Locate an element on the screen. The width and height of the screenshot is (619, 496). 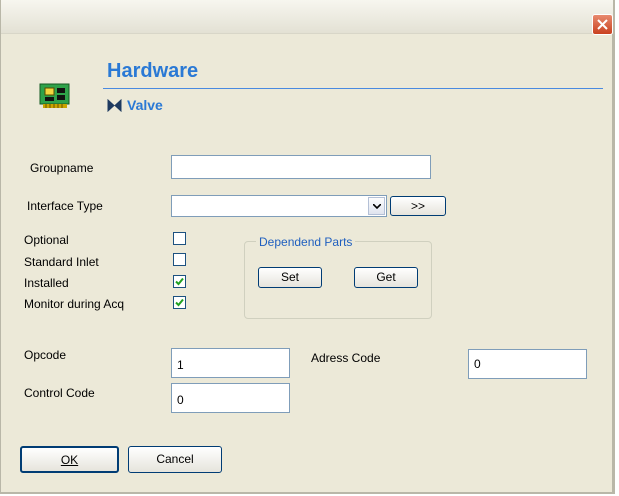
groupname-label: Groupname is located at coordinates (62, 168).